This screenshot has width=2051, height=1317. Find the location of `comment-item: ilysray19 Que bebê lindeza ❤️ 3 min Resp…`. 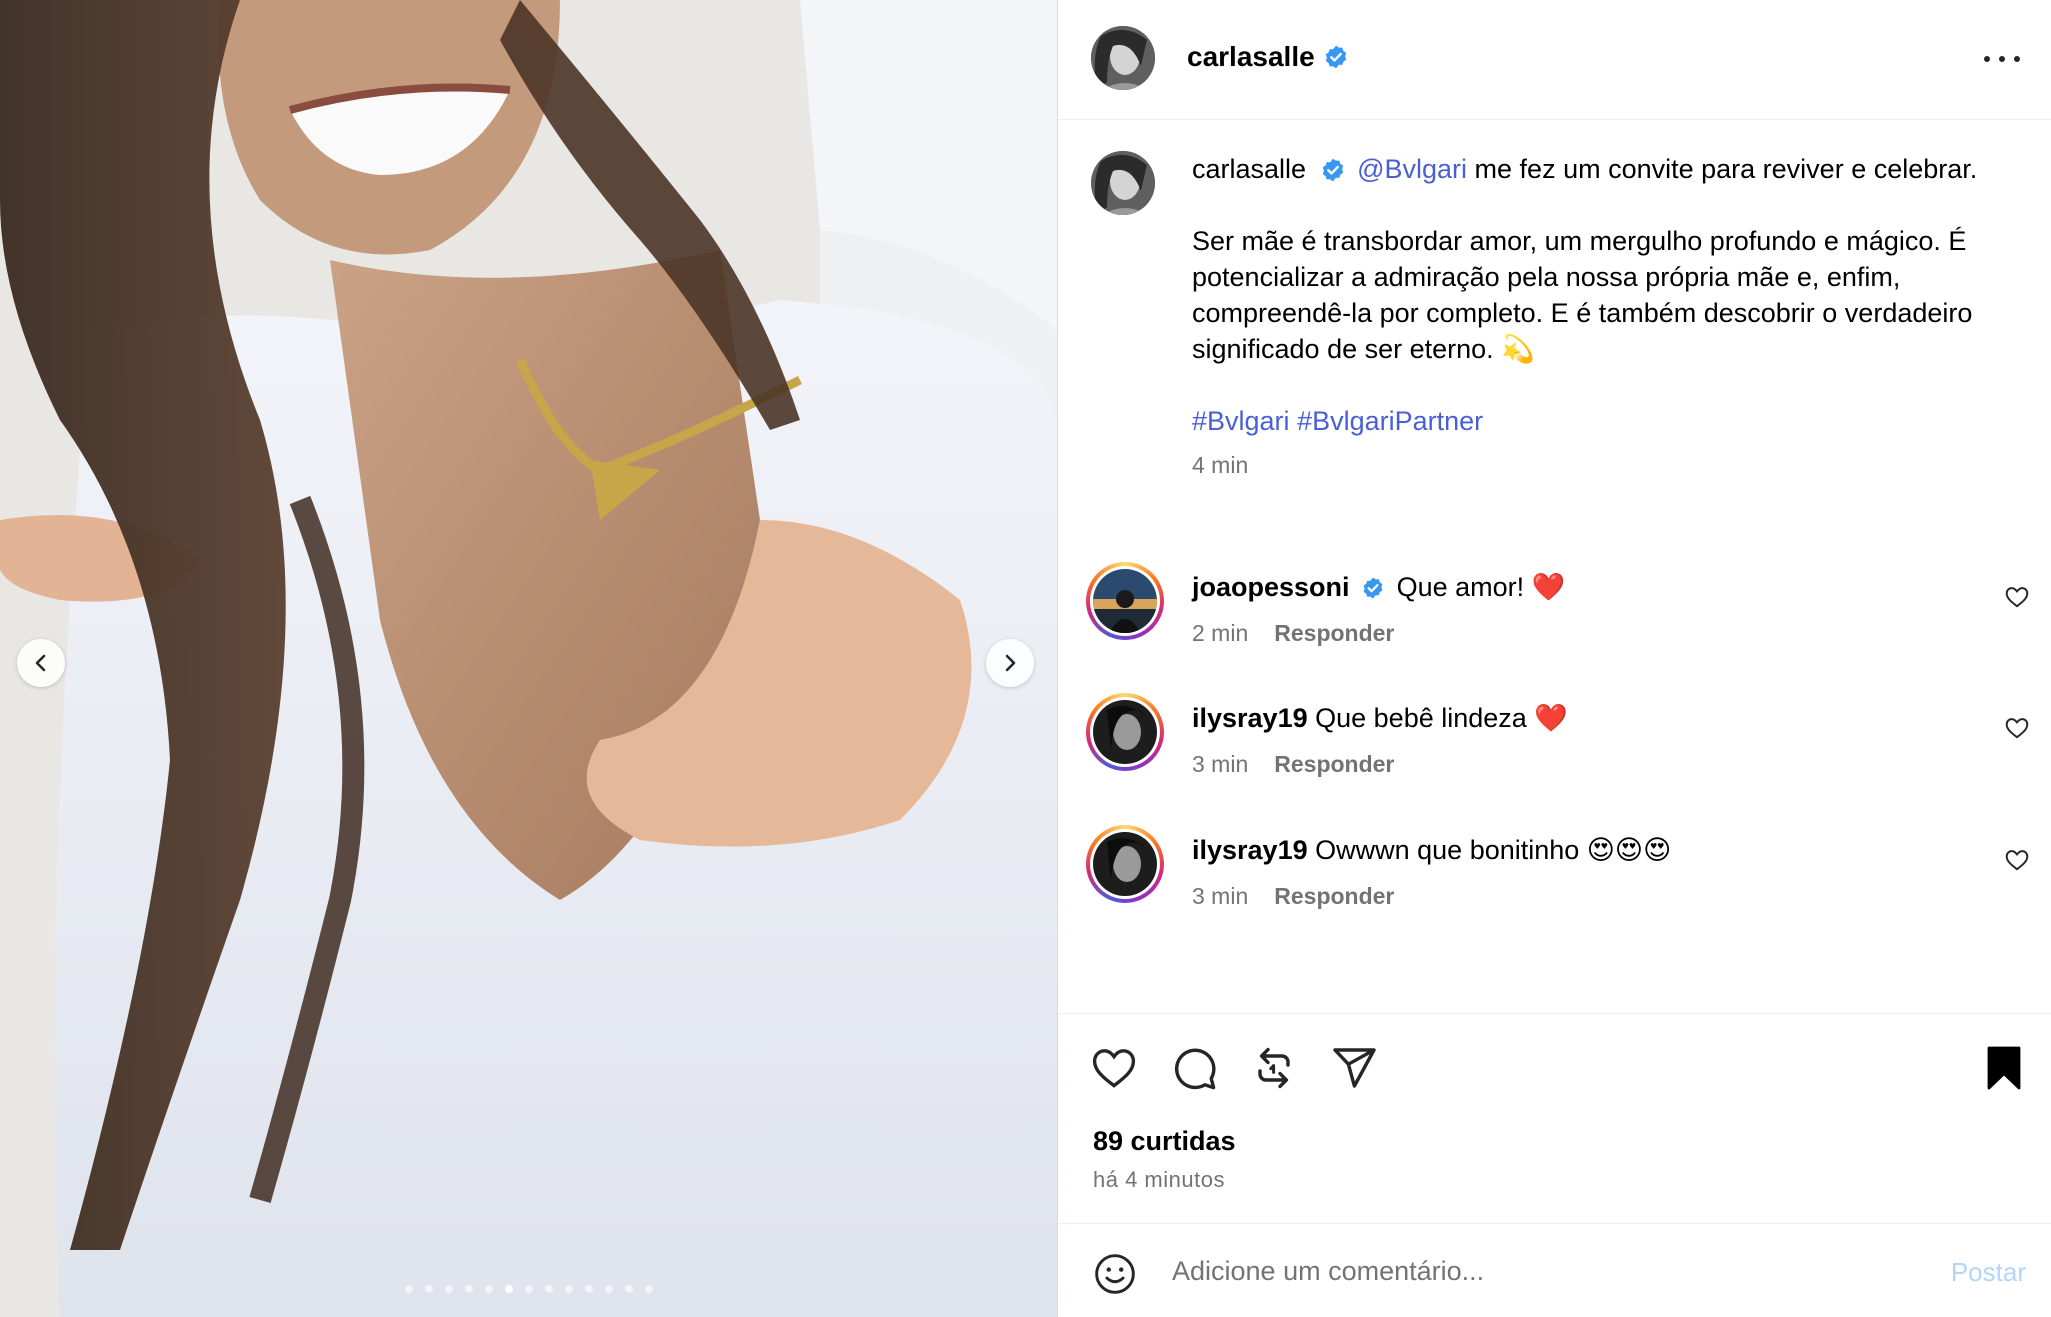

comment-item: ilysray19 Que bebê lindeza ❤️ 3 min Resp… is located at coordinates (1554, 748).